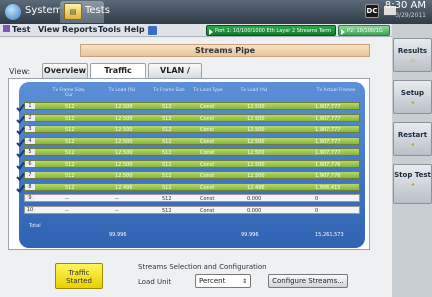 The width and height of the screenshot is (432, 297). I want to click on row-index: 6, so click(30, 163).